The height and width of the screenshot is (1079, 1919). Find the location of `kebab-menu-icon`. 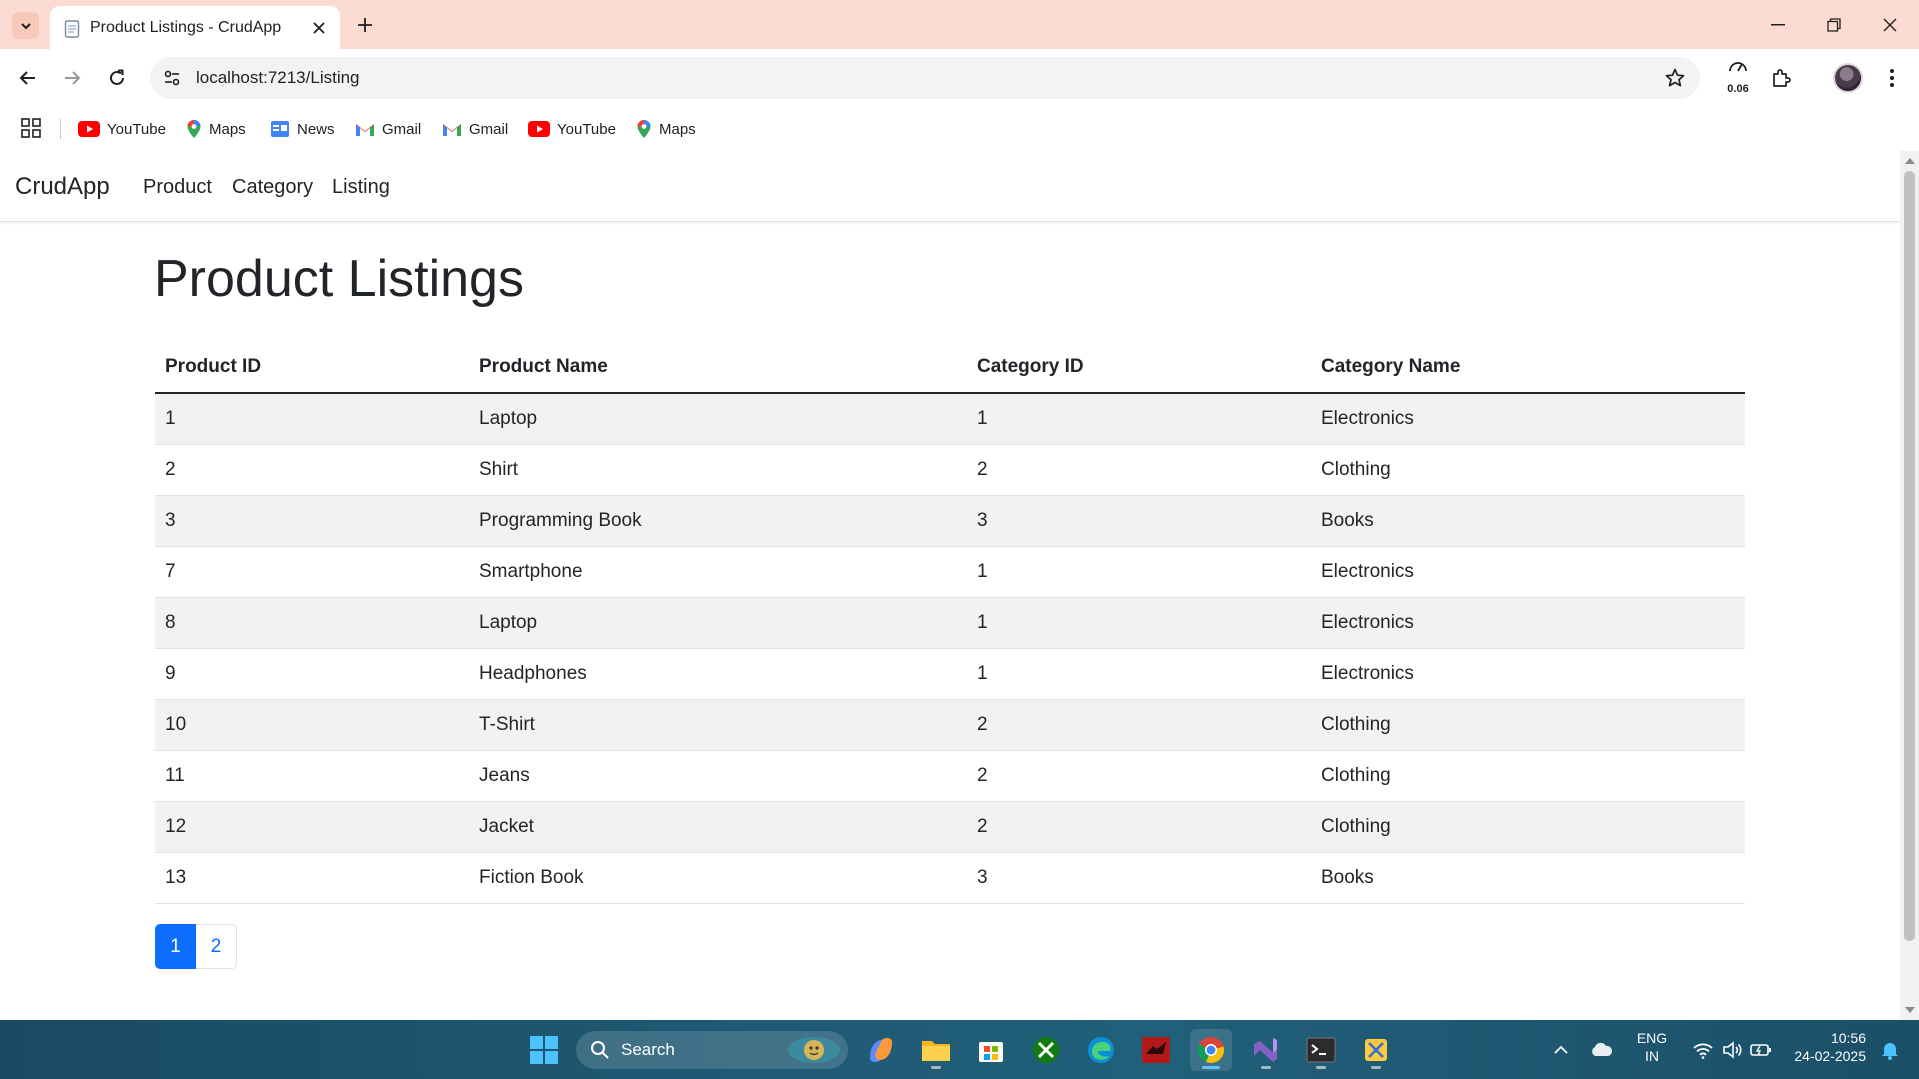

kebab-menu-icon is located at coordinates (1892, 78).